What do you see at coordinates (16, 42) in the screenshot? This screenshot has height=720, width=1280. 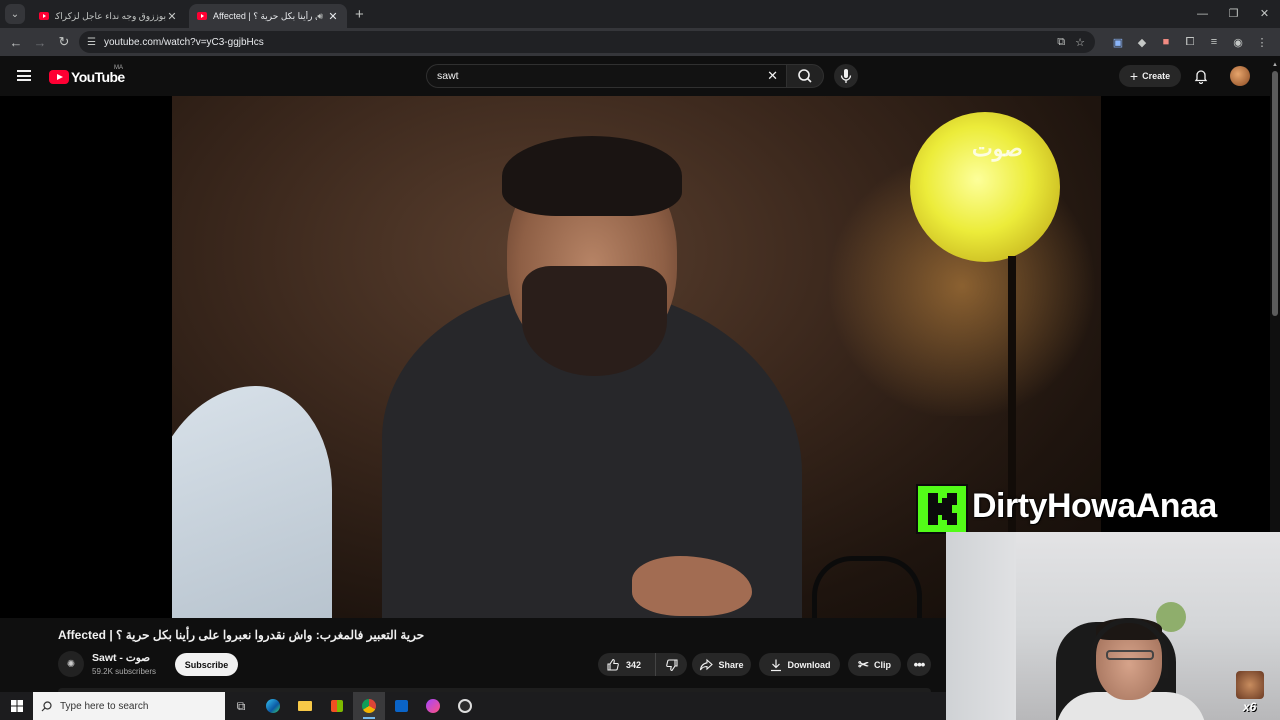 I see `back-arrow-icon: ←` at bounding box center [16, 42].